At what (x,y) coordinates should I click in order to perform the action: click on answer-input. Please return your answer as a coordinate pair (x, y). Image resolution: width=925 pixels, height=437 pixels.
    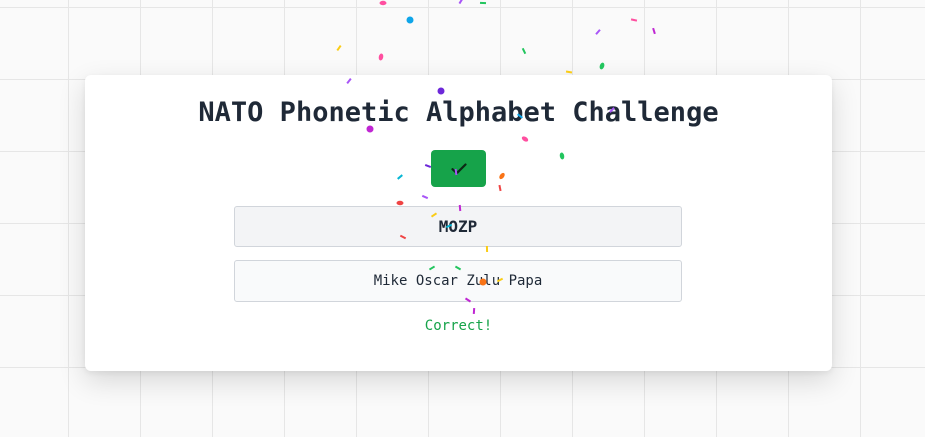
    Looking at the image, I should click on (458, 281).